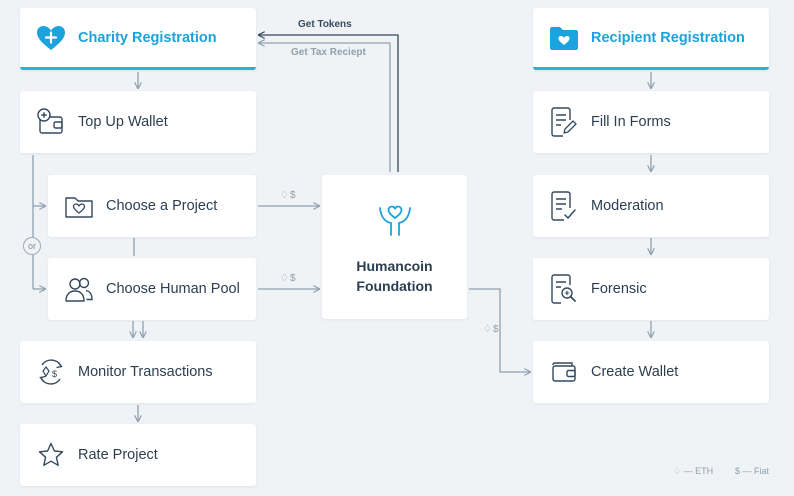  I want to click on or-badge: or, so click(32, 246).